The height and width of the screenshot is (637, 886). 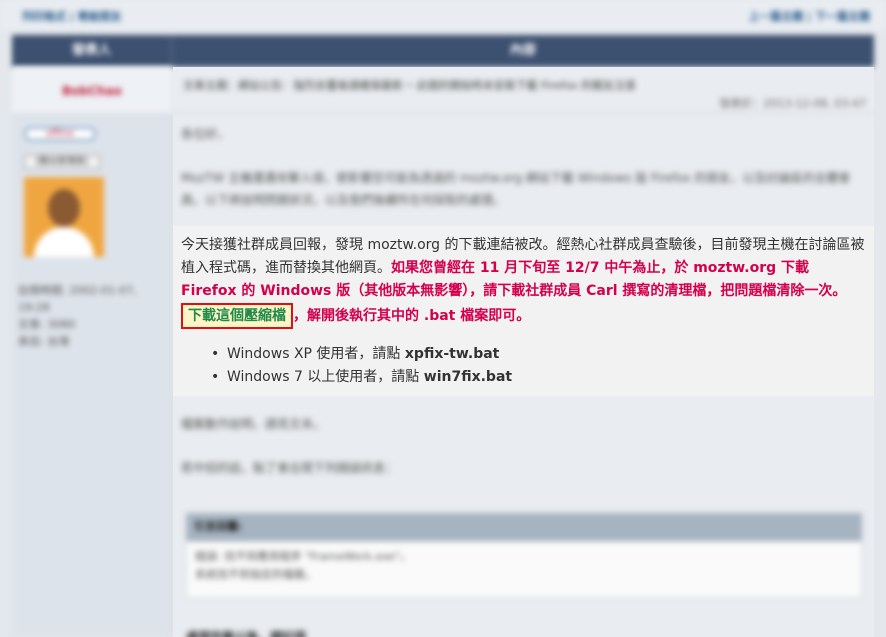 What do you see at coordinates (809, 16) in the screenshot?
I see `prev-next-topic-links: 上一篇主題 | 下一篇主題` at bounding box center [809, 16].